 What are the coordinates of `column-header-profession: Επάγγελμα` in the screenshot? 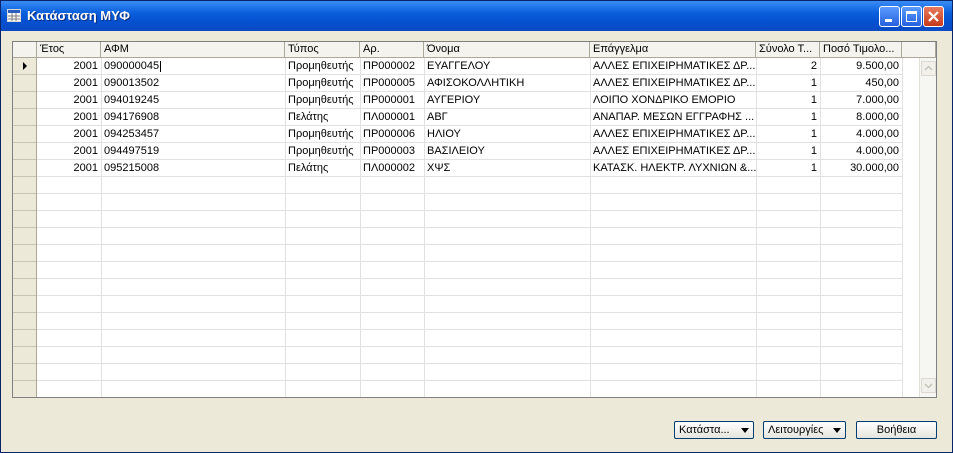 It's located at (673, 49).